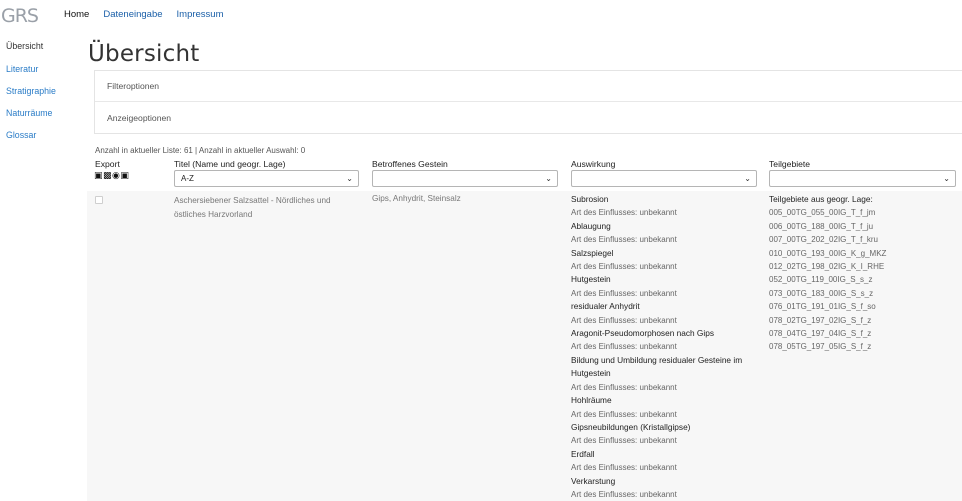  I want to click on options-accordion: Filteroptionen Anzeigeoptionen, so click(528, 102).